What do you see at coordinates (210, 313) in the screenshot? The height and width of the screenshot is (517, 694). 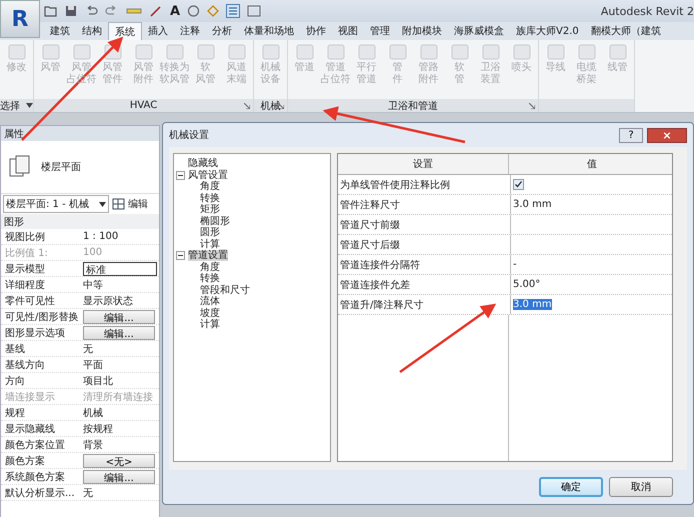 I see `tree-item: 坡度` at bounding box center [210, 313].